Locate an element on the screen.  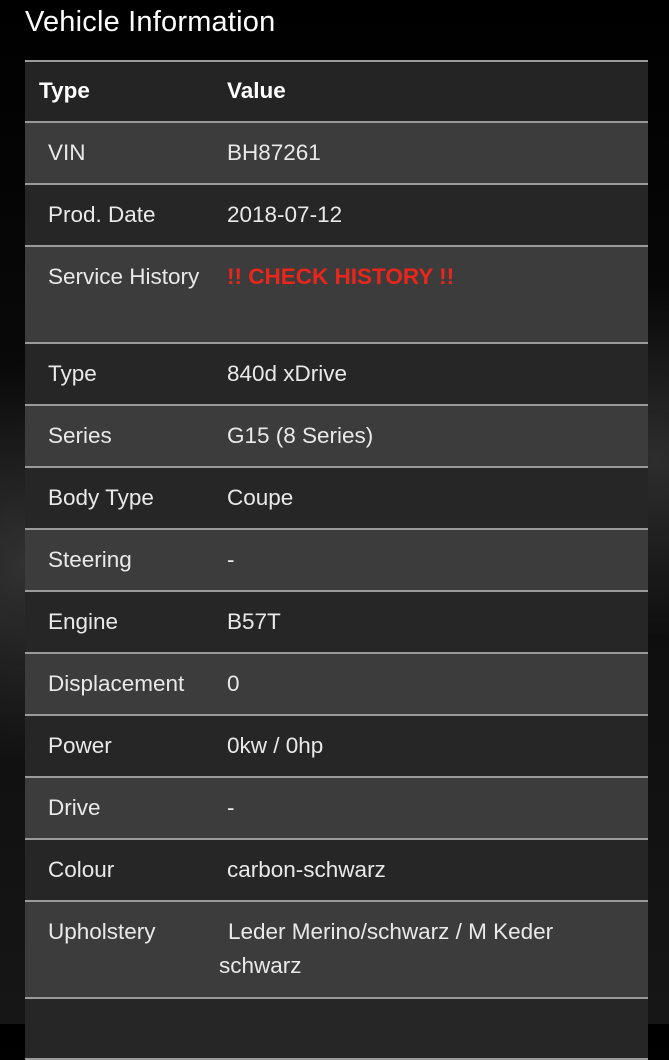
table-row: Steering - is located at coordinates (336, 560).